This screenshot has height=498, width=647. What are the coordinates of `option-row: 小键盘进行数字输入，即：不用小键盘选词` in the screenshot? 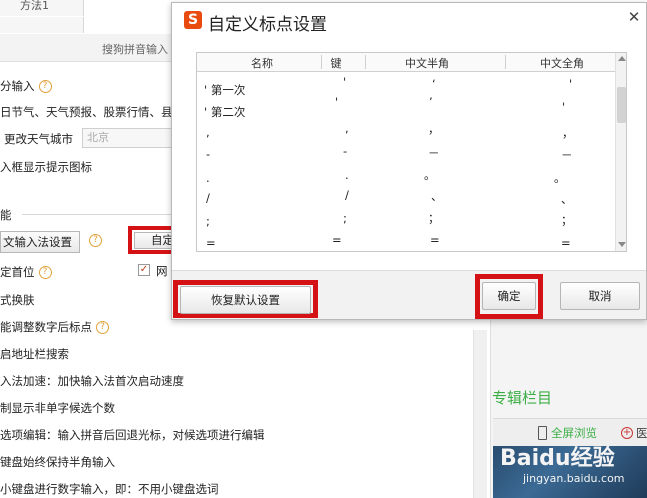 It's located at (109, 489).